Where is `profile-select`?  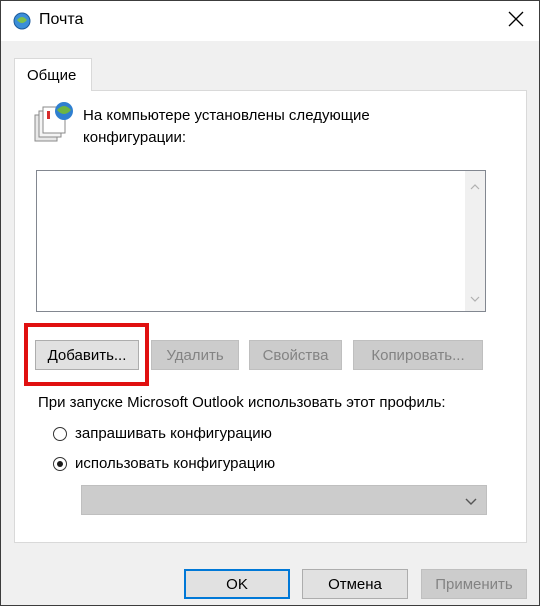 profile-select is located at coordinates (284, 500).